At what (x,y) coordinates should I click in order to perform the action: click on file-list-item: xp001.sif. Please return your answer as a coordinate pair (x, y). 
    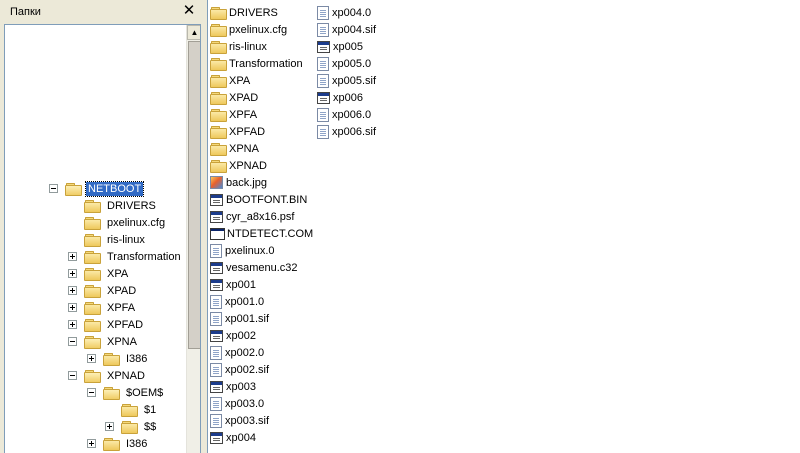
    Looking at the image, I should click on (239, 318).